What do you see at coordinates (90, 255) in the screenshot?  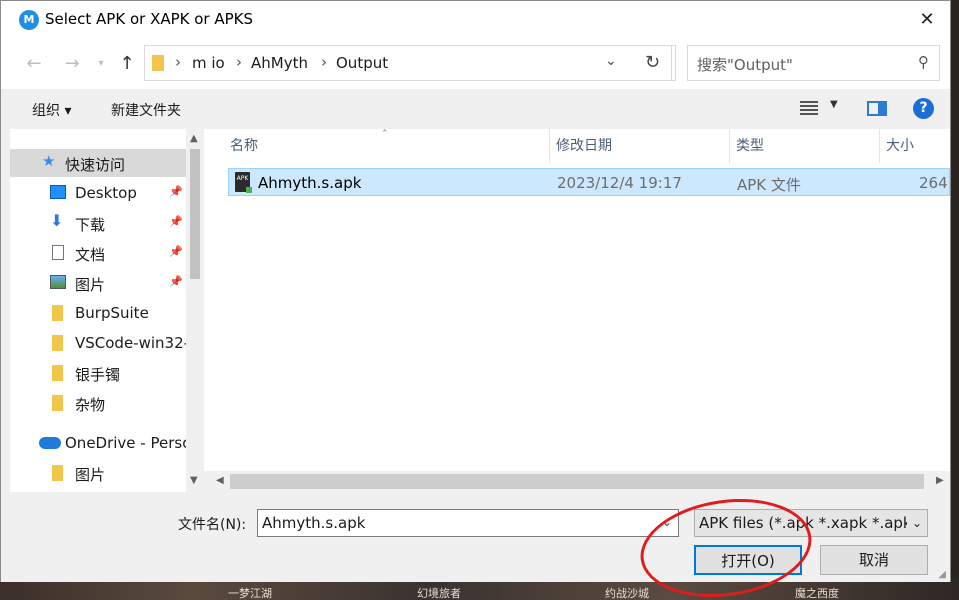 I see `sidebar-item-label: 文档` at bounding box center [90, 255].